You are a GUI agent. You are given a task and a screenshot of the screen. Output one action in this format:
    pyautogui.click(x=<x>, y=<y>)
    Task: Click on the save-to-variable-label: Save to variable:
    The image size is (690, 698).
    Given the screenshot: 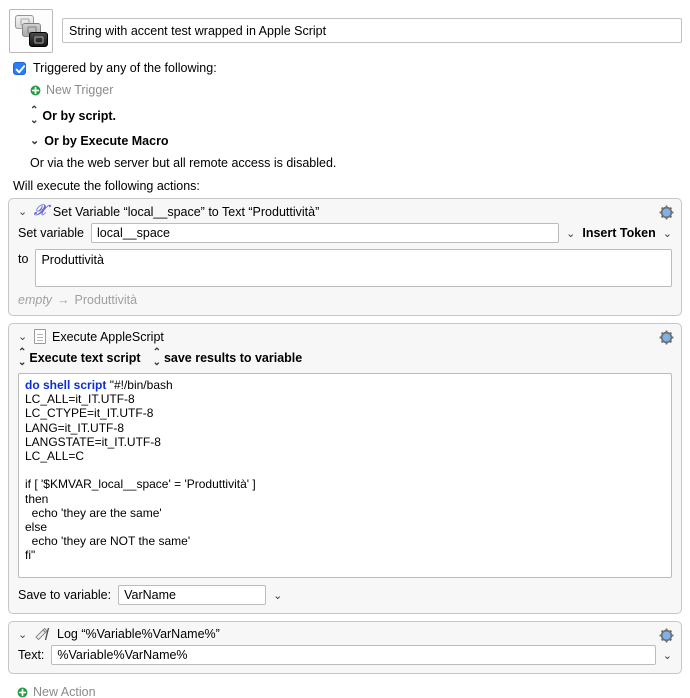 What is the action you would take?
    pyautogui.click(x=65, y=595)
    